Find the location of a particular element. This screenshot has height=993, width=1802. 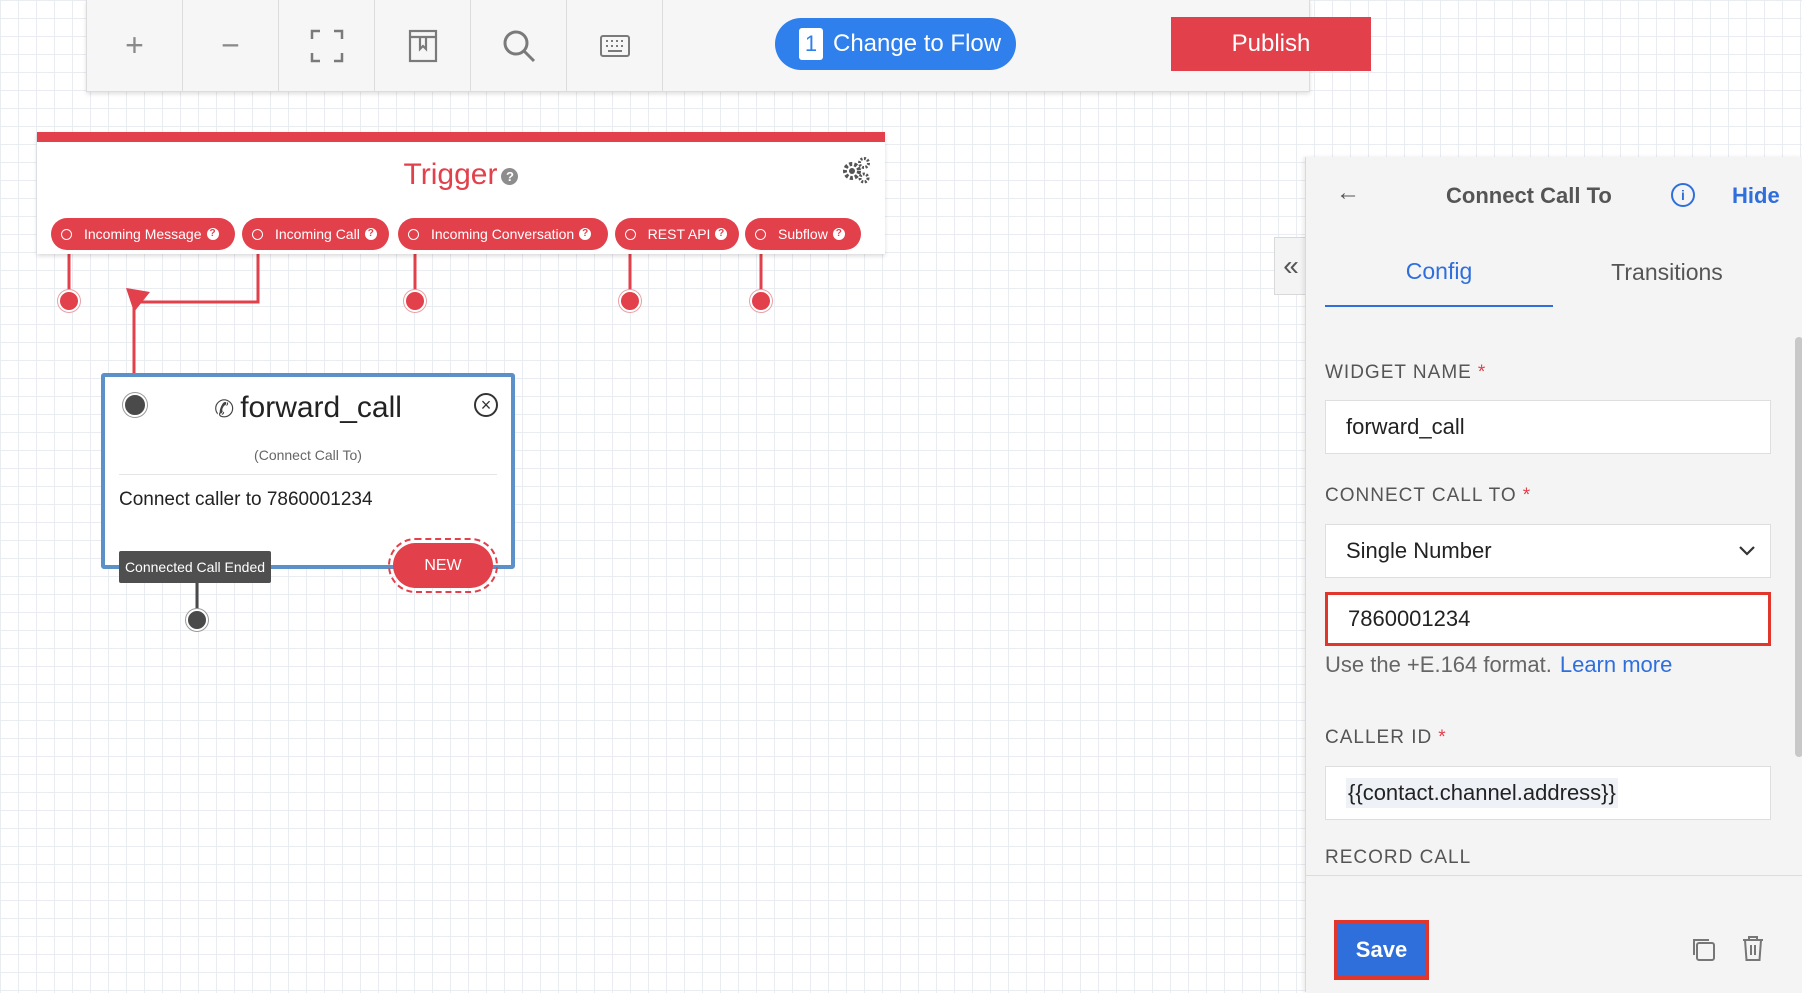

connect-call-to-label: CONNECT CALL TO is located at coordinates (1421, 495).